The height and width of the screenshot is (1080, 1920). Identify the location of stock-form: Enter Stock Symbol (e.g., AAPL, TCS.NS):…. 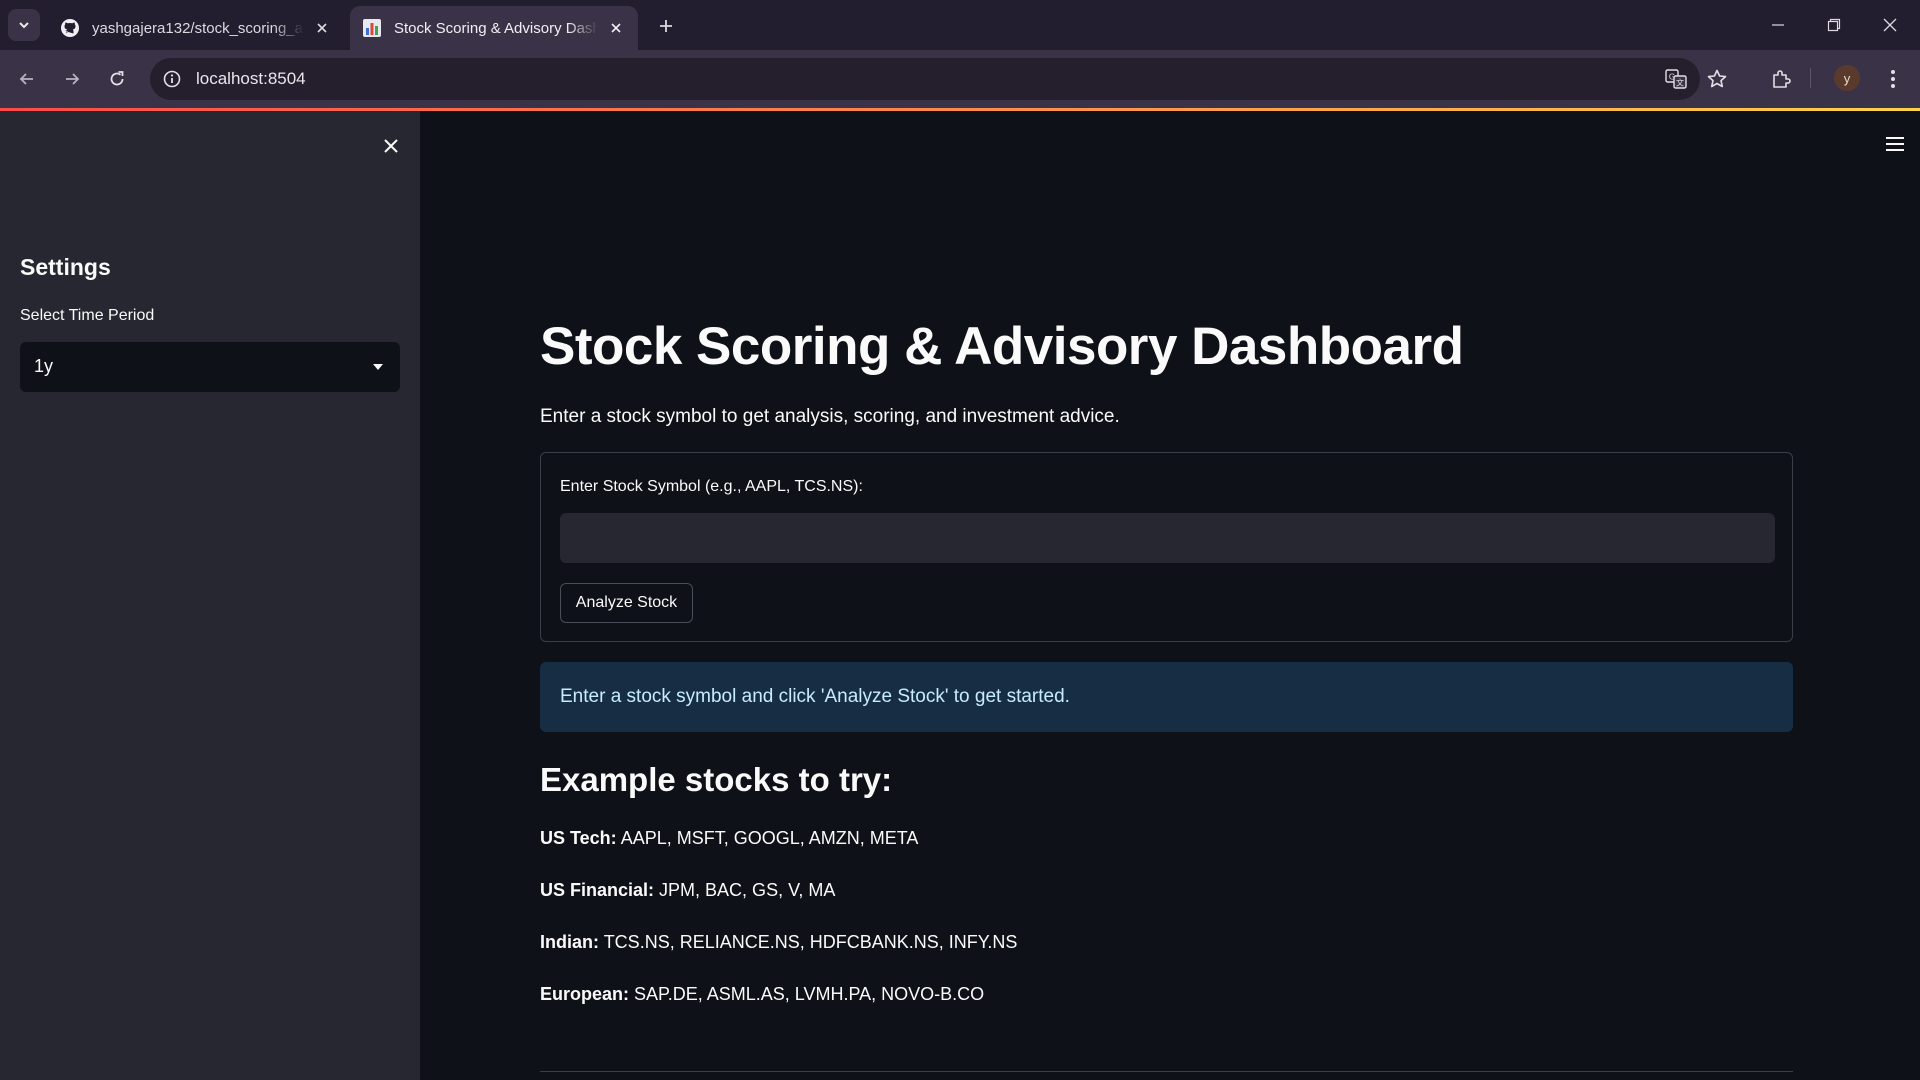
(1166, 547).